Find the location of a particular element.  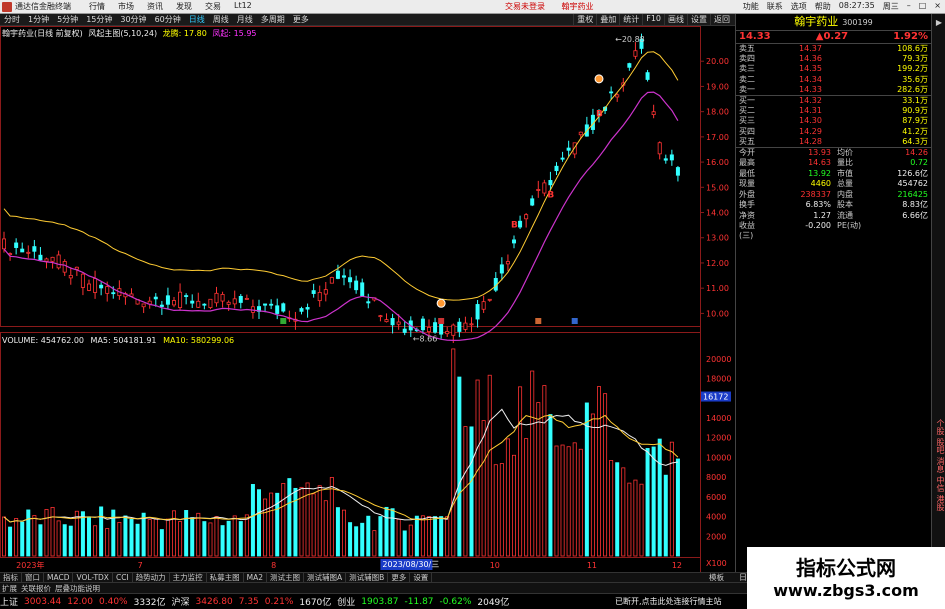

stab-expand: 扩展 is located at coordinates (9, 588).